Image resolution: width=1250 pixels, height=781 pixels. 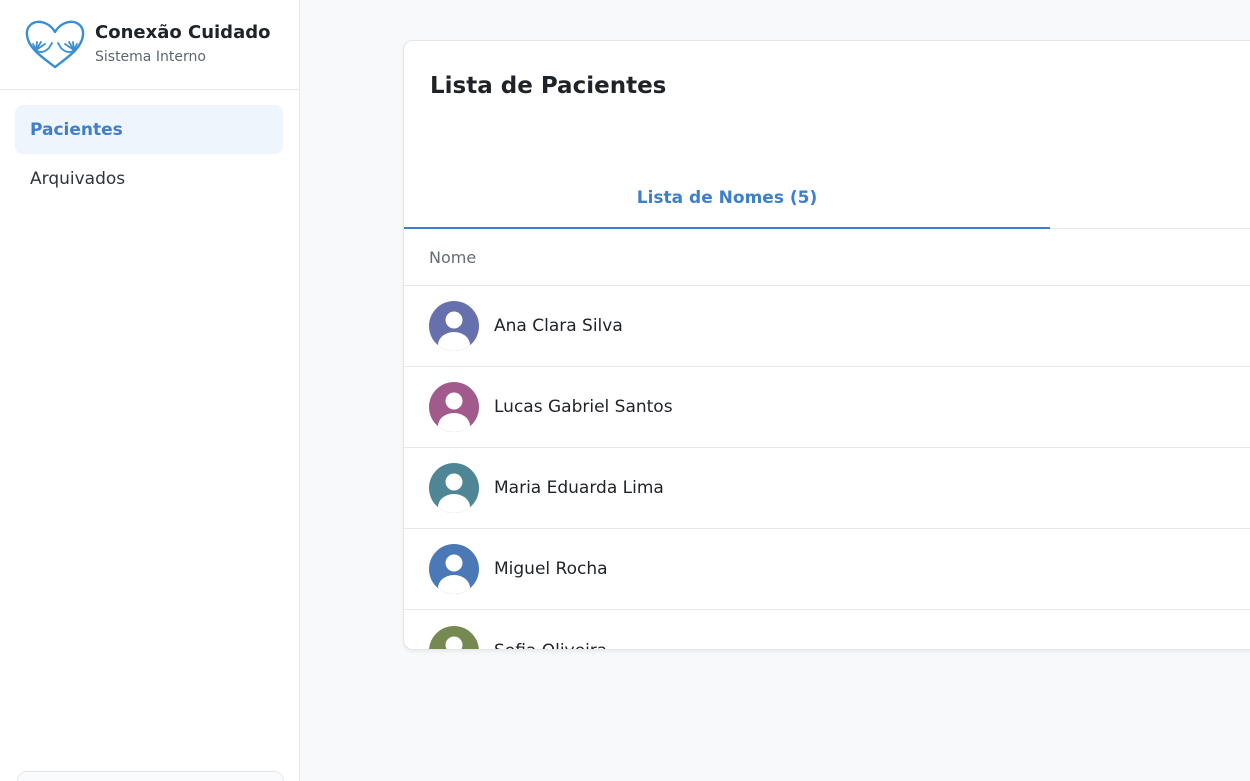 I want to click on sidebar-item-label: Arquivados, so click(x=78, y=178).